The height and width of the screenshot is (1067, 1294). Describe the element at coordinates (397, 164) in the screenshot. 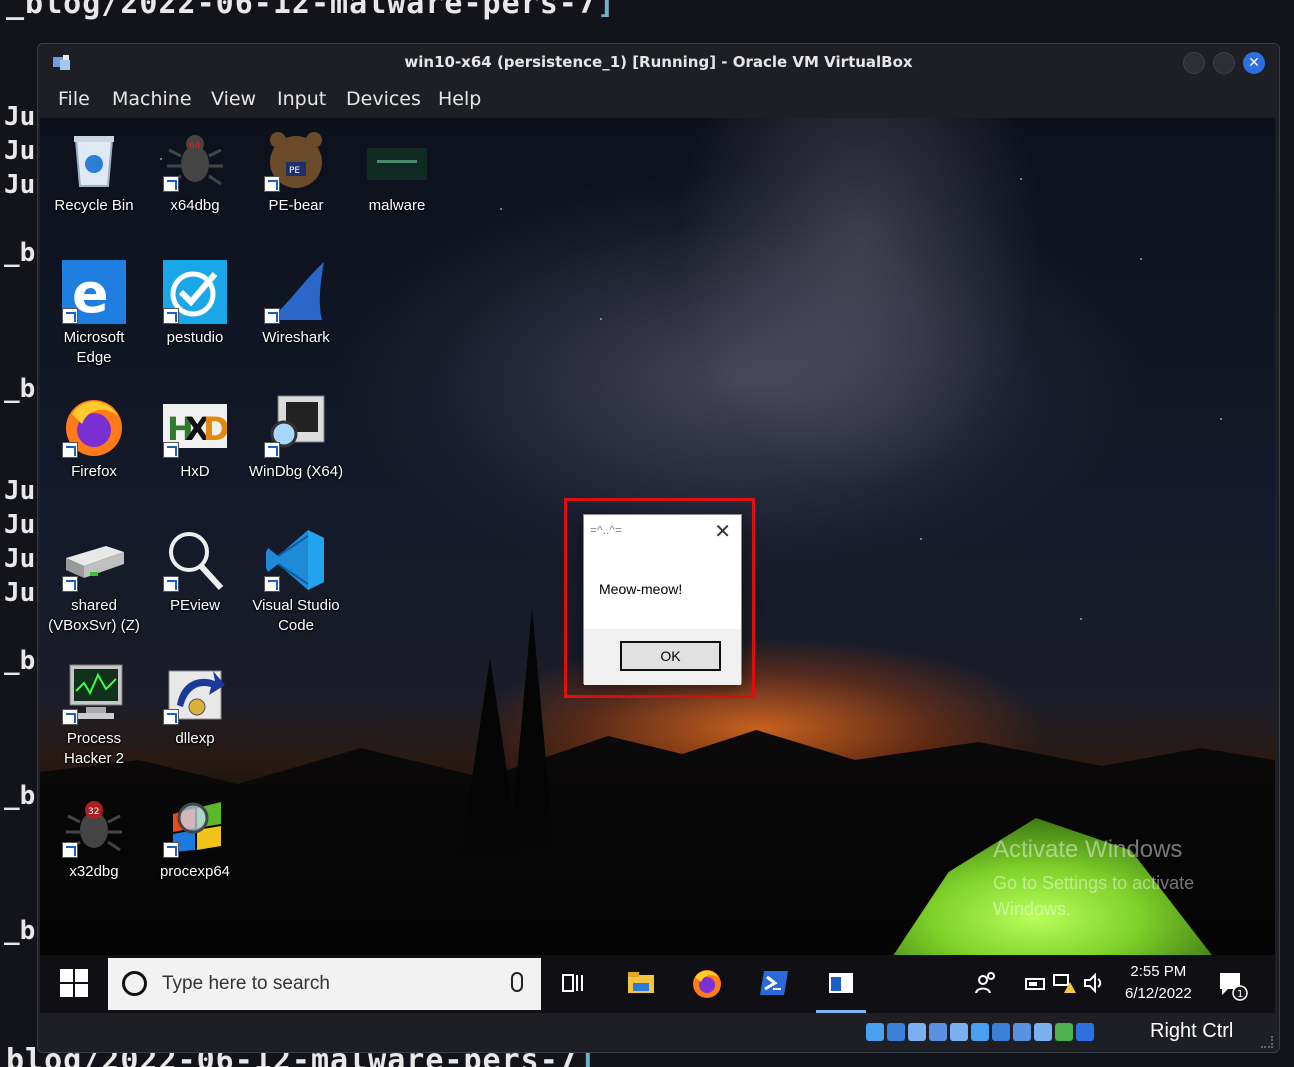

I see `folder-icon` at that location.